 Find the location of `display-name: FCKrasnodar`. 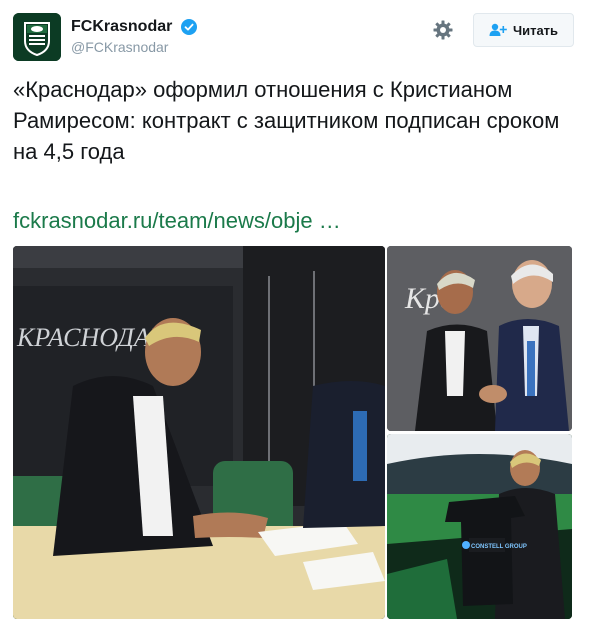

display-name: FCKrasnodar is located at coordinates (121, 27).